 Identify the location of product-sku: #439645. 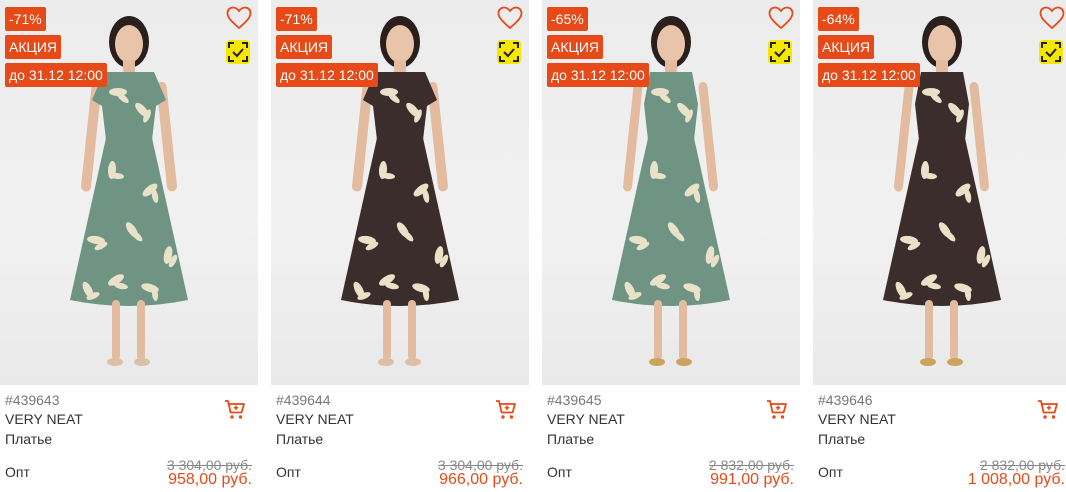
(574, 400).